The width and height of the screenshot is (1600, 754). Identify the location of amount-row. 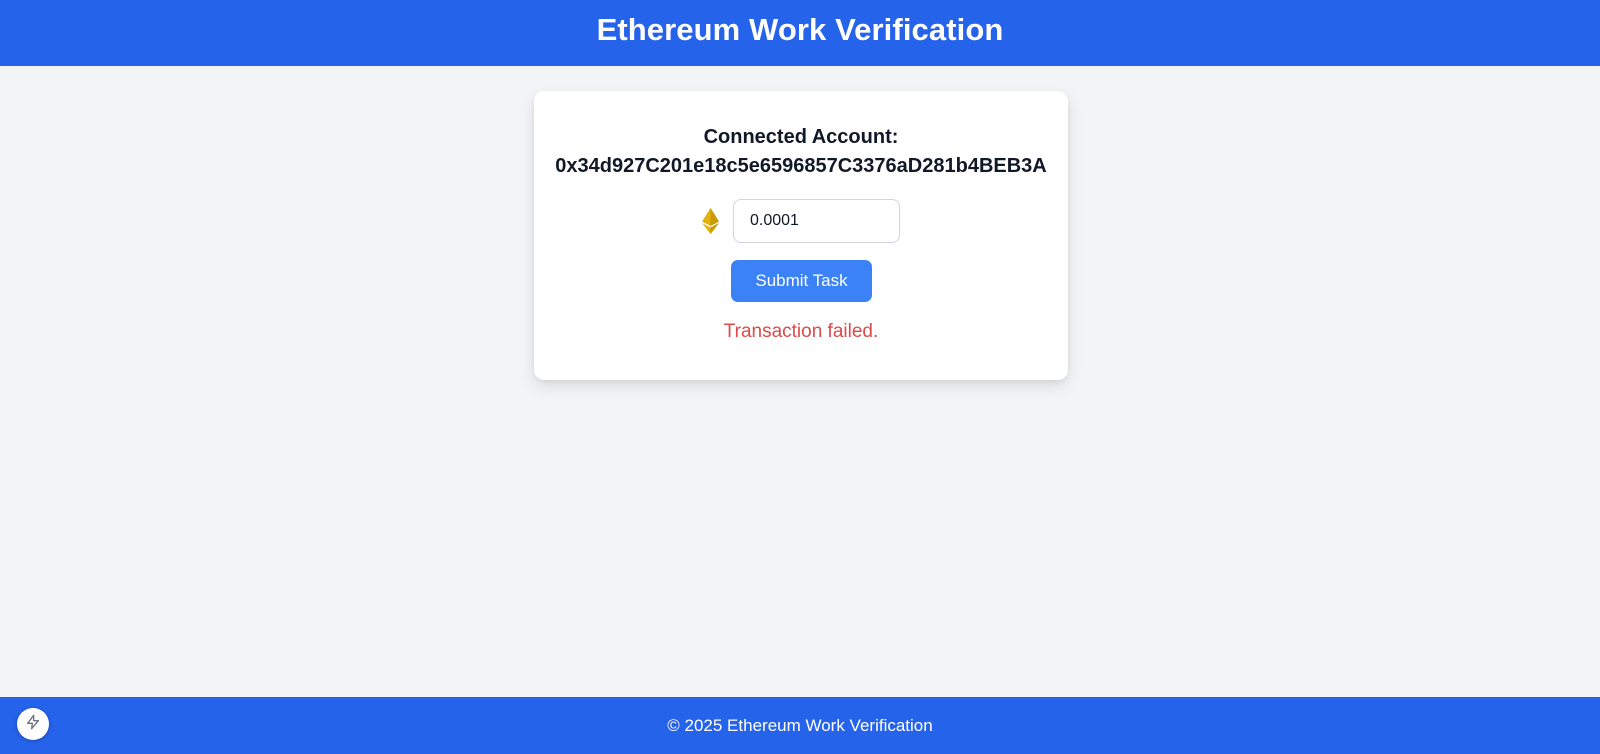
(801, 221).